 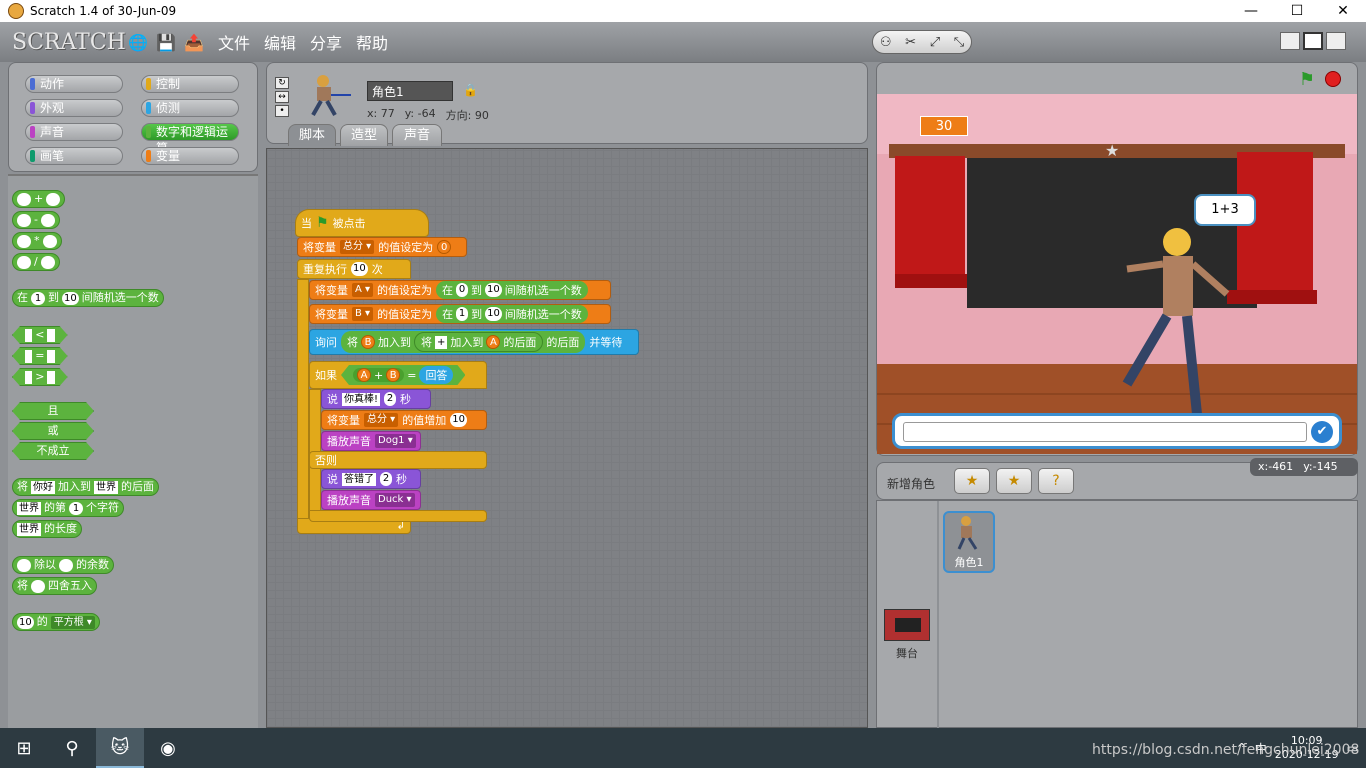 What do you see at coordinates (361, 399) in the screenshot?
I see `text-slot: 你真棒!` at bounding box center [361, 399].